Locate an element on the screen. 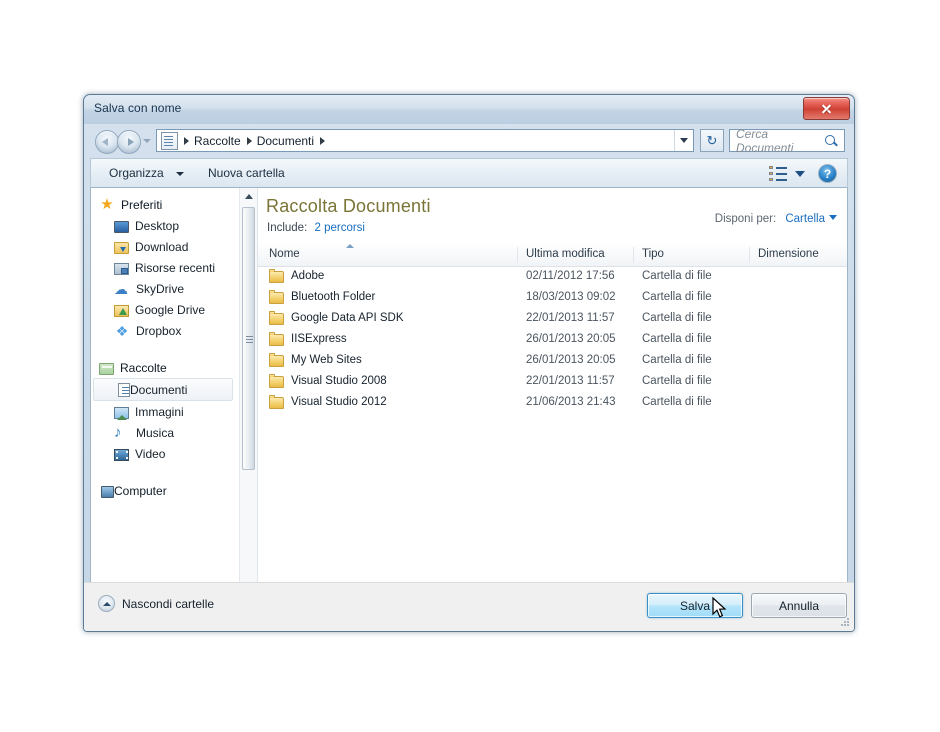  row-name: IISExpress is located at coordinates (319, 339).